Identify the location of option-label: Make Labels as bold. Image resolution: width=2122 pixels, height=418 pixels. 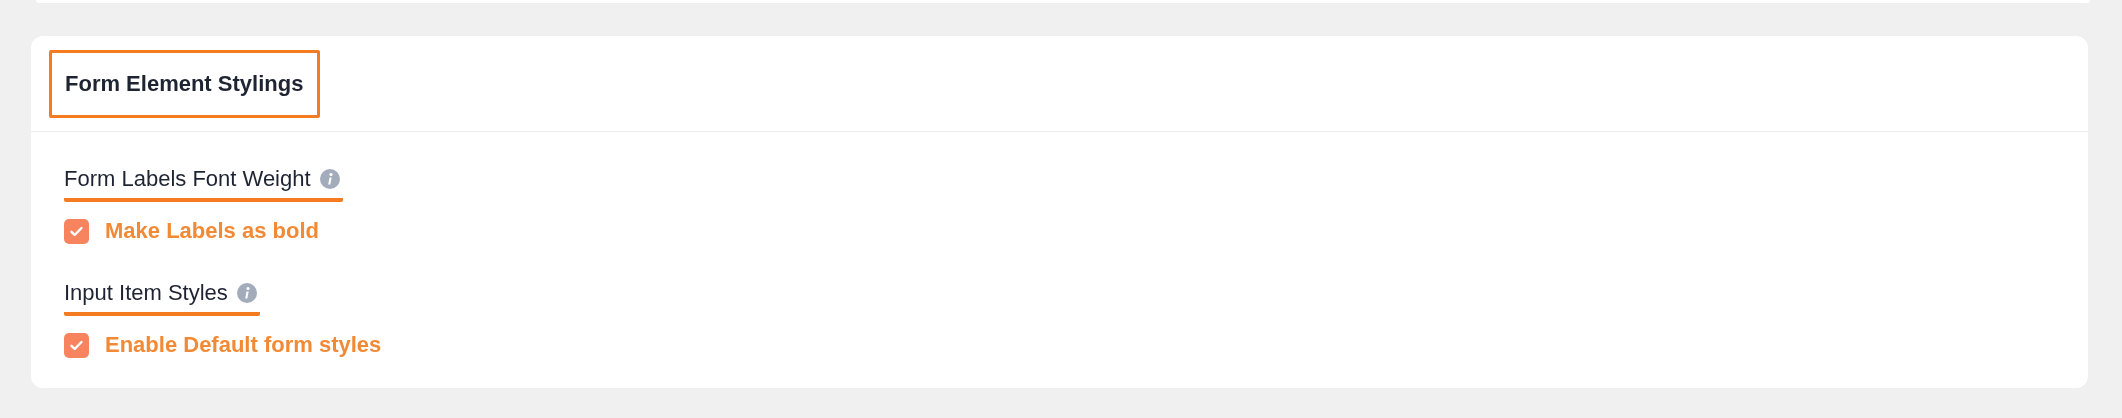
(212, 231).